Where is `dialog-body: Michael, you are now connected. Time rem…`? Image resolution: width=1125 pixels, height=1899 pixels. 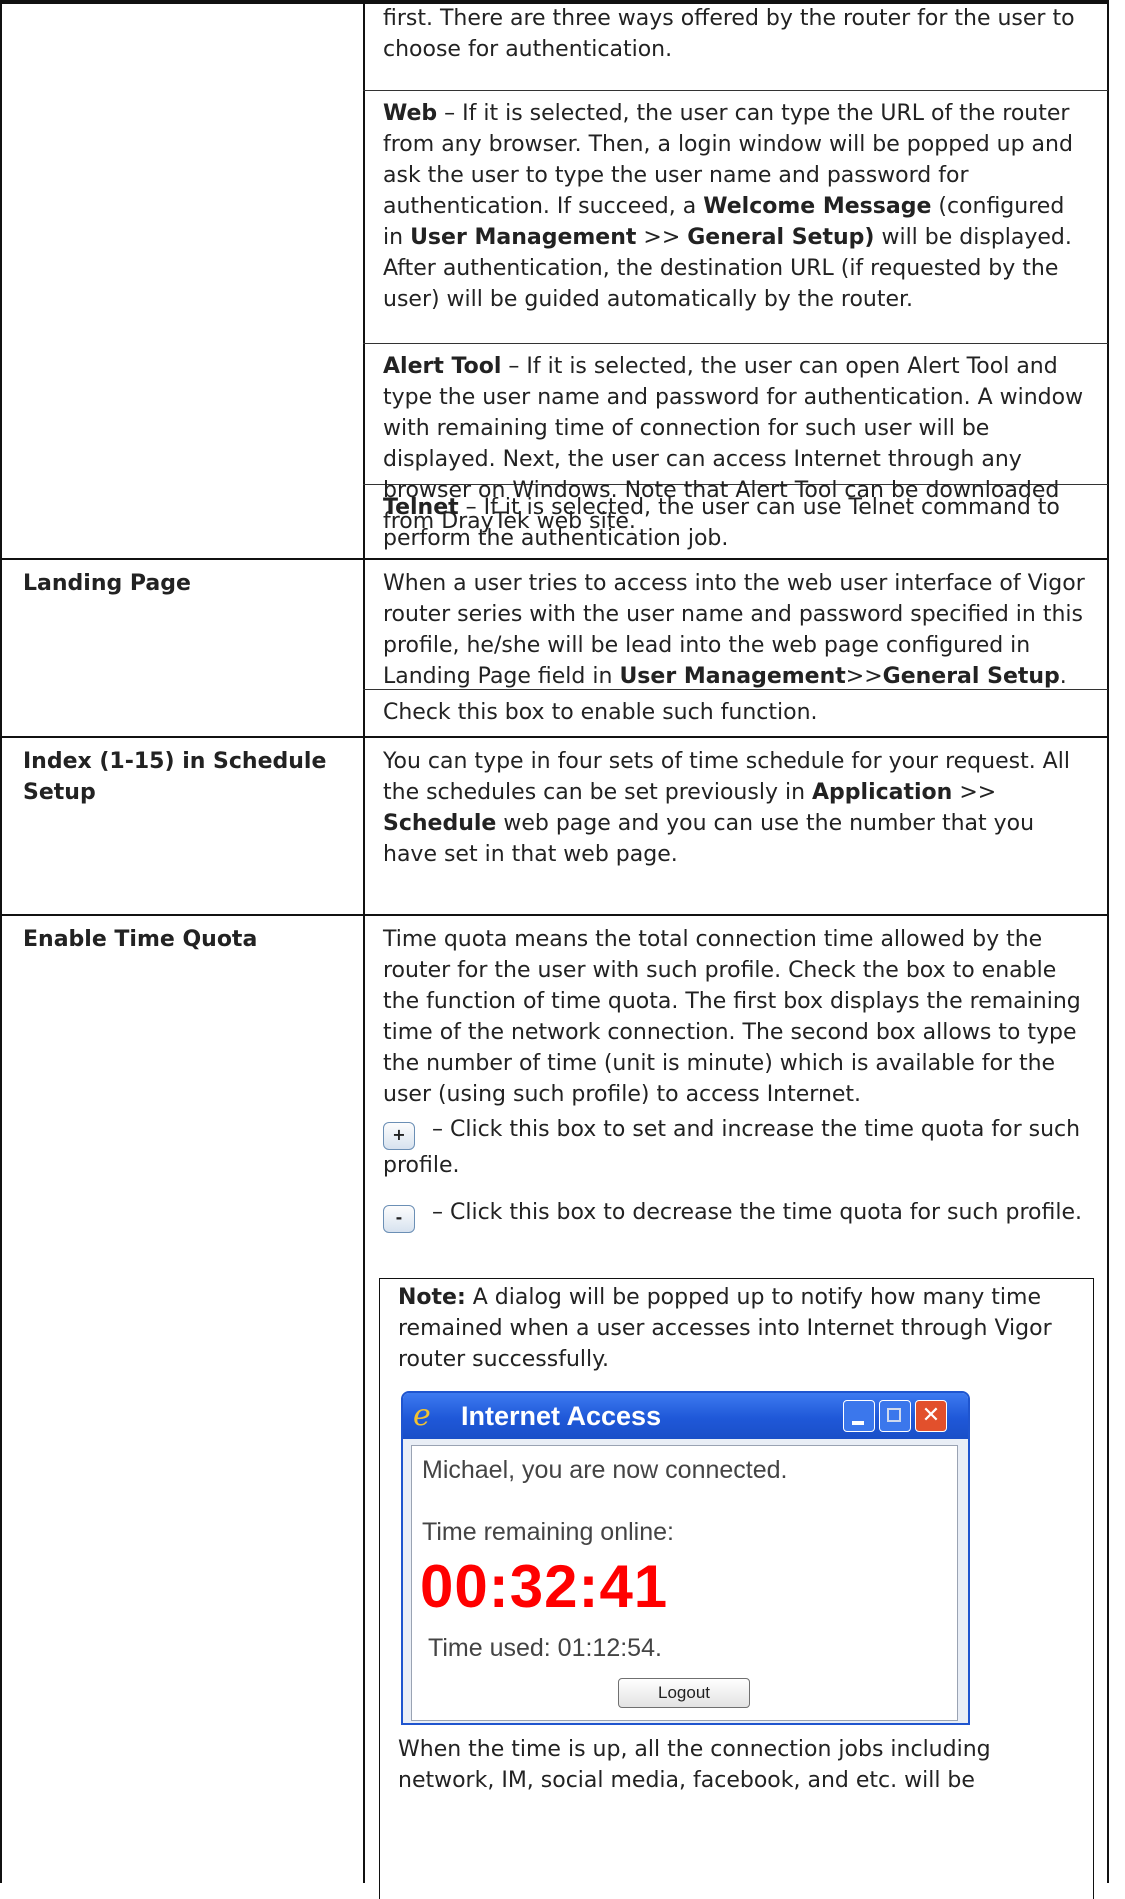 dialog-body: Michael, you are now connected. Time rem… is located at coordinates (684, 1583).